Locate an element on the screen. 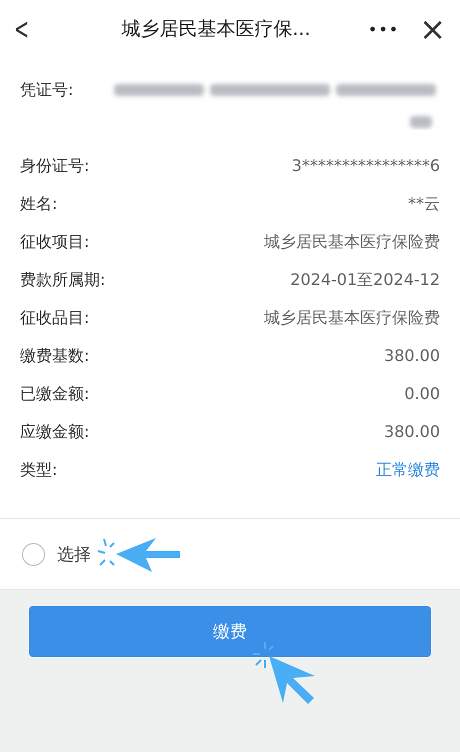  field-value: **云 is located at coordinates (424, 204).